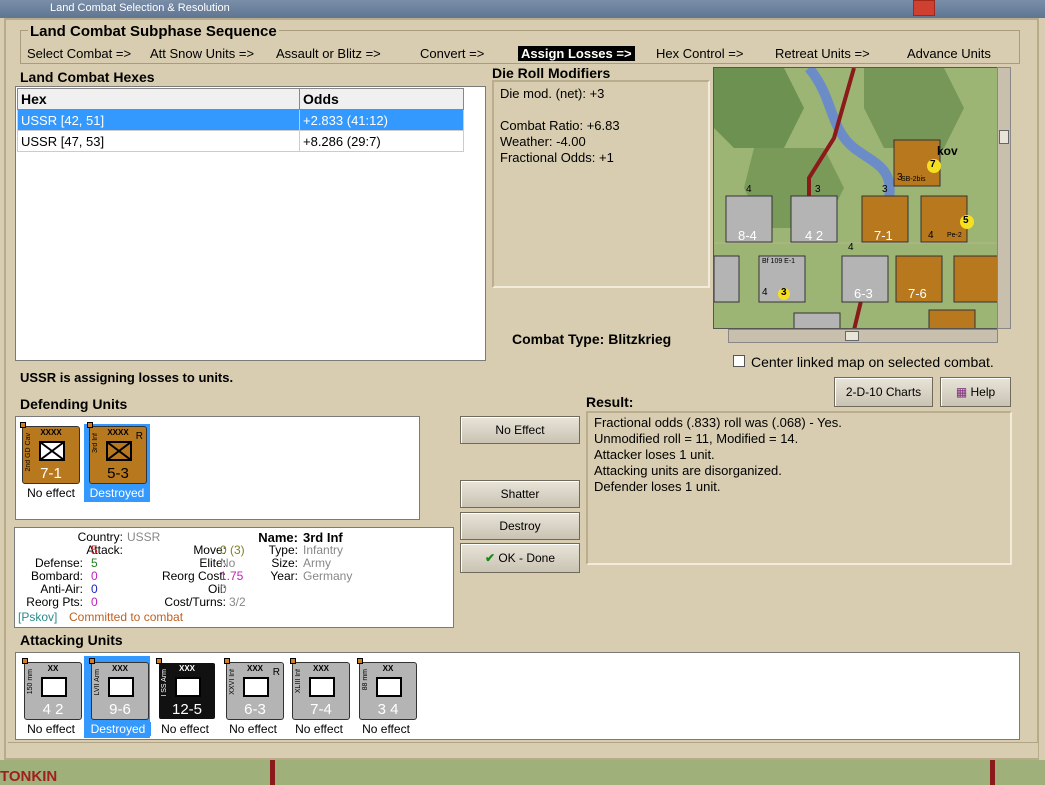 This screenshot has height=785, width=1045. Describe the element at coordinates (954, 235) in the screenshot. I see `map-unit-label: Pe-2` at that location.